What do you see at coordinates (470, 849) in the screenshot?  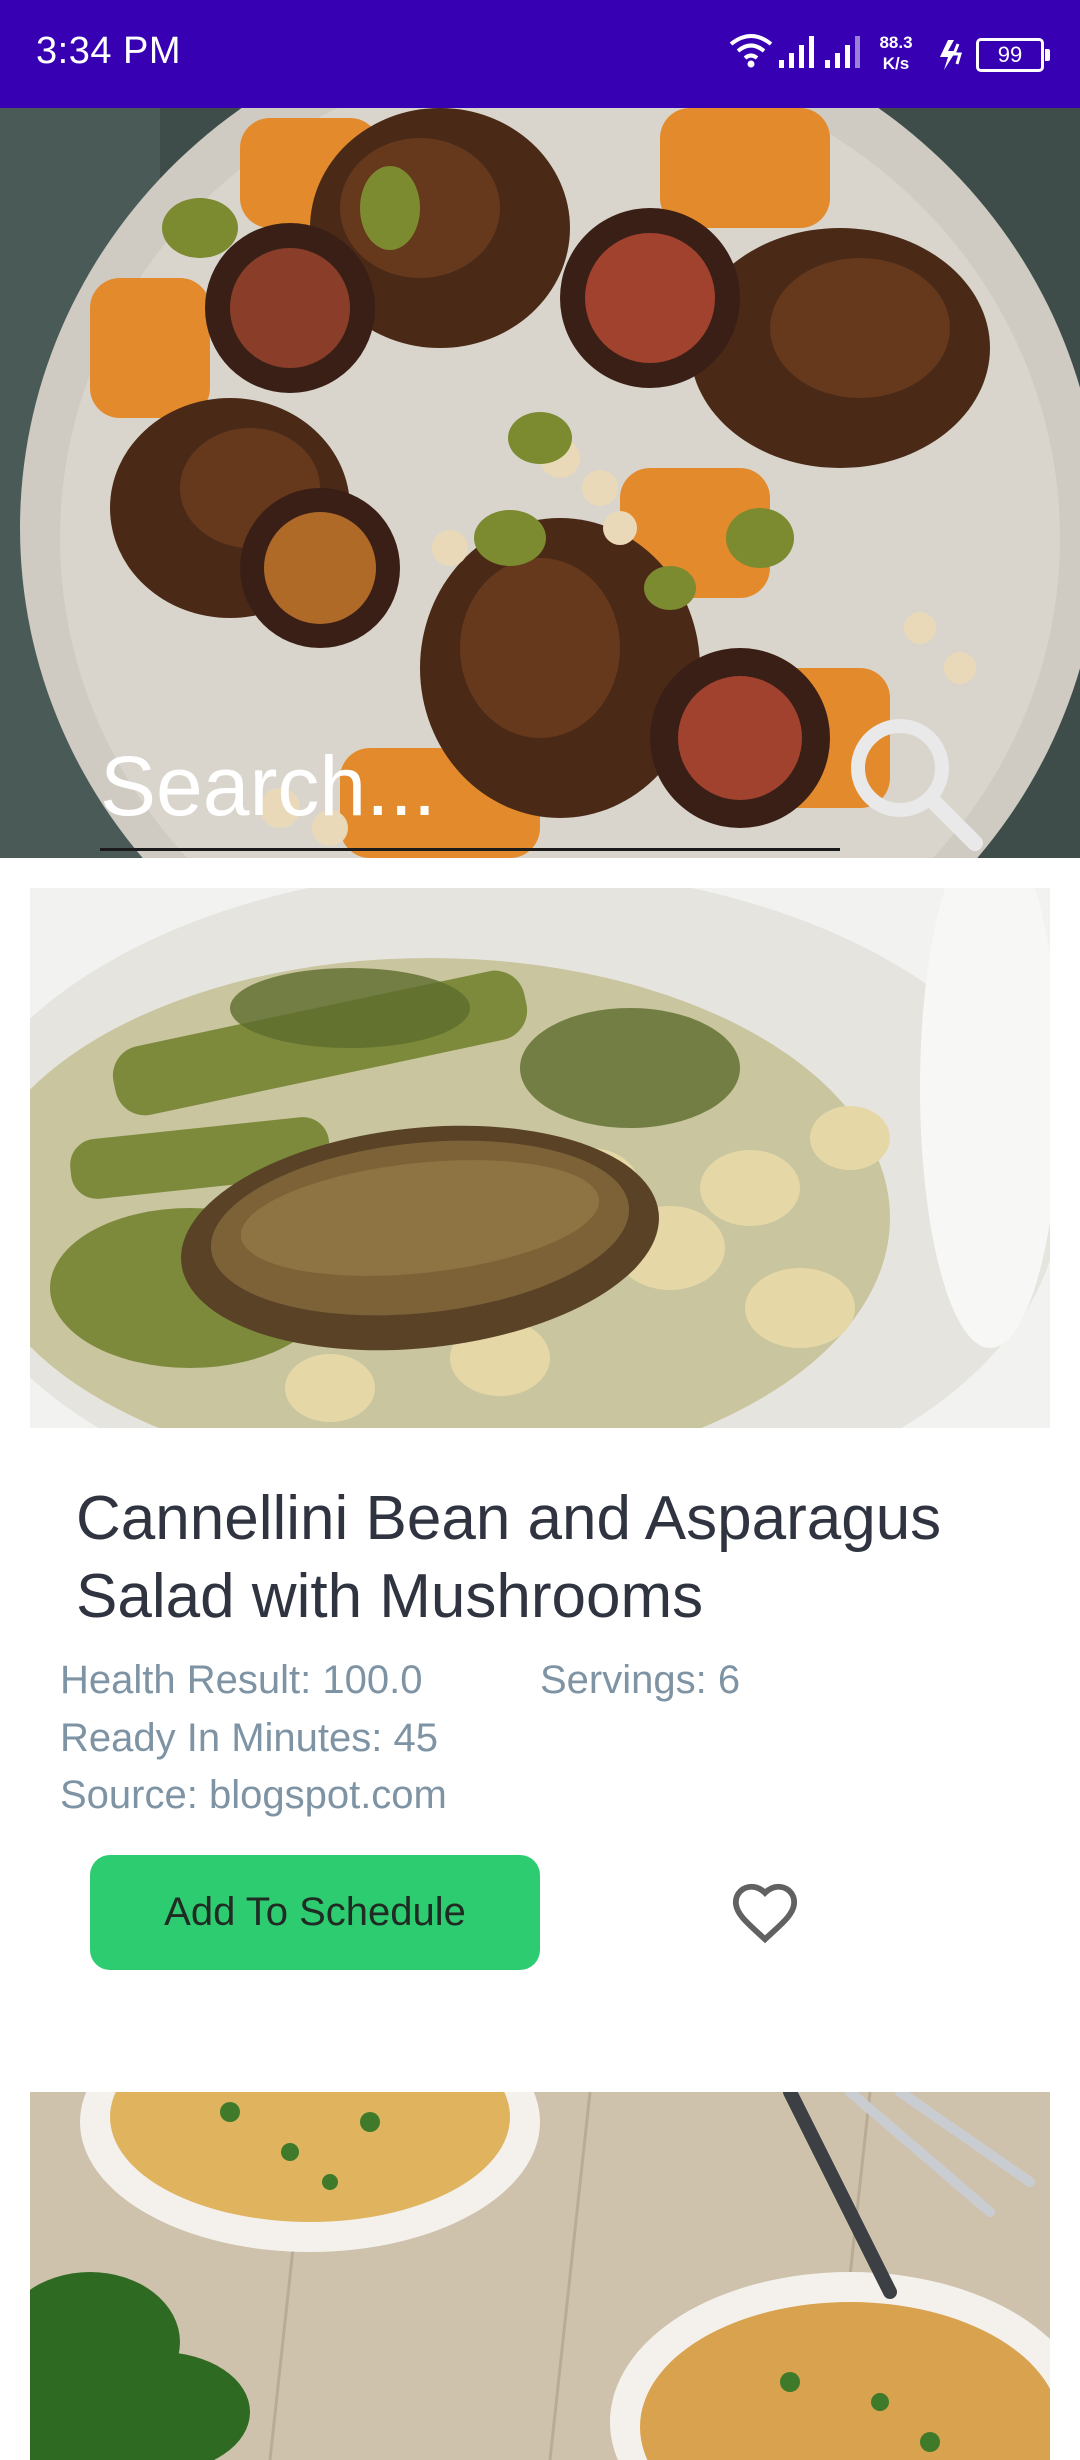 I see `search-underline` at bounding box center [470, 849].